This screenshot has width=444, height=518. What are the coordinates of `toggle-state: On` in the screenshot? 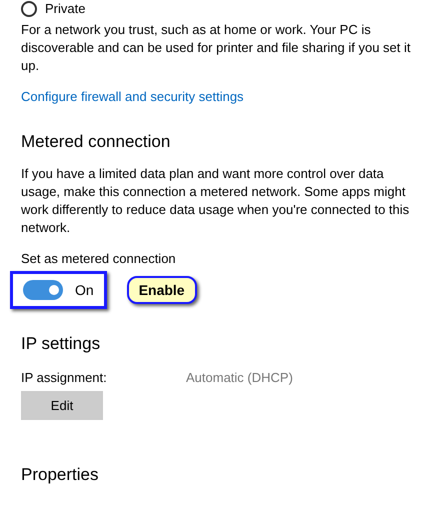 It's located at (84, 290).